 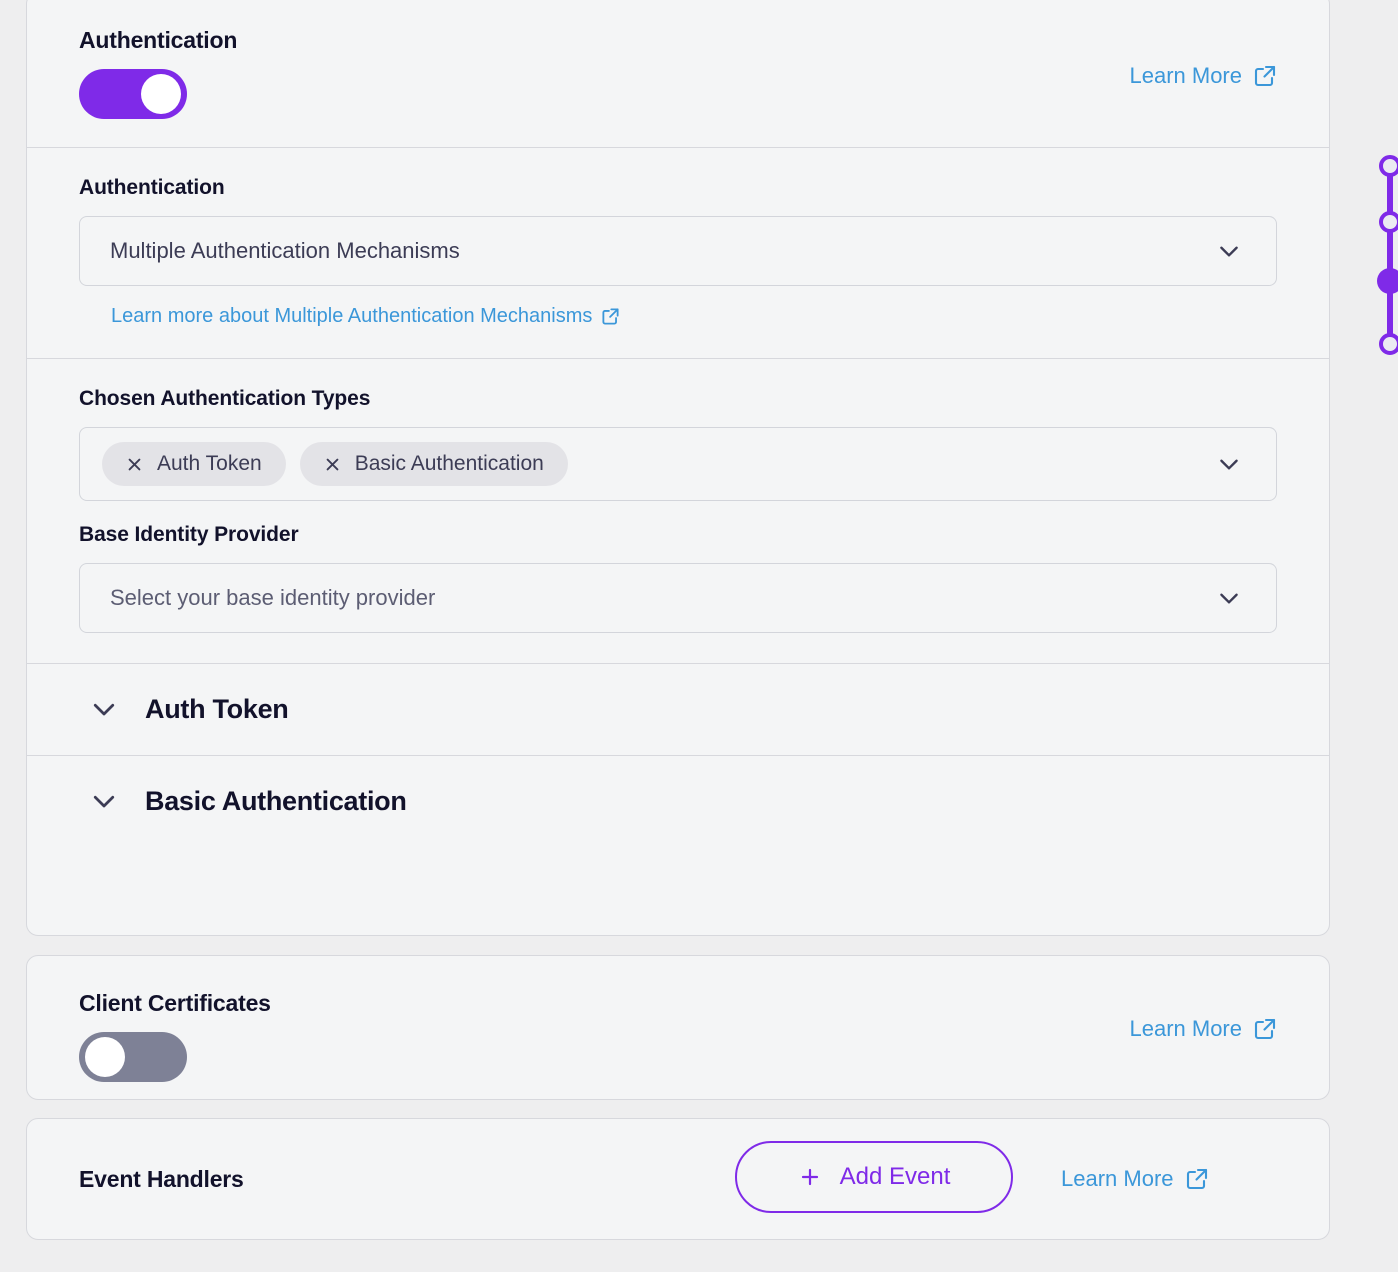 What do you see at coordinates (678, 463) in the screenshot?
I see `chosen-authentication-types-multiselect: Auth Token Basic Authentication` at bounding box center [678, 463].